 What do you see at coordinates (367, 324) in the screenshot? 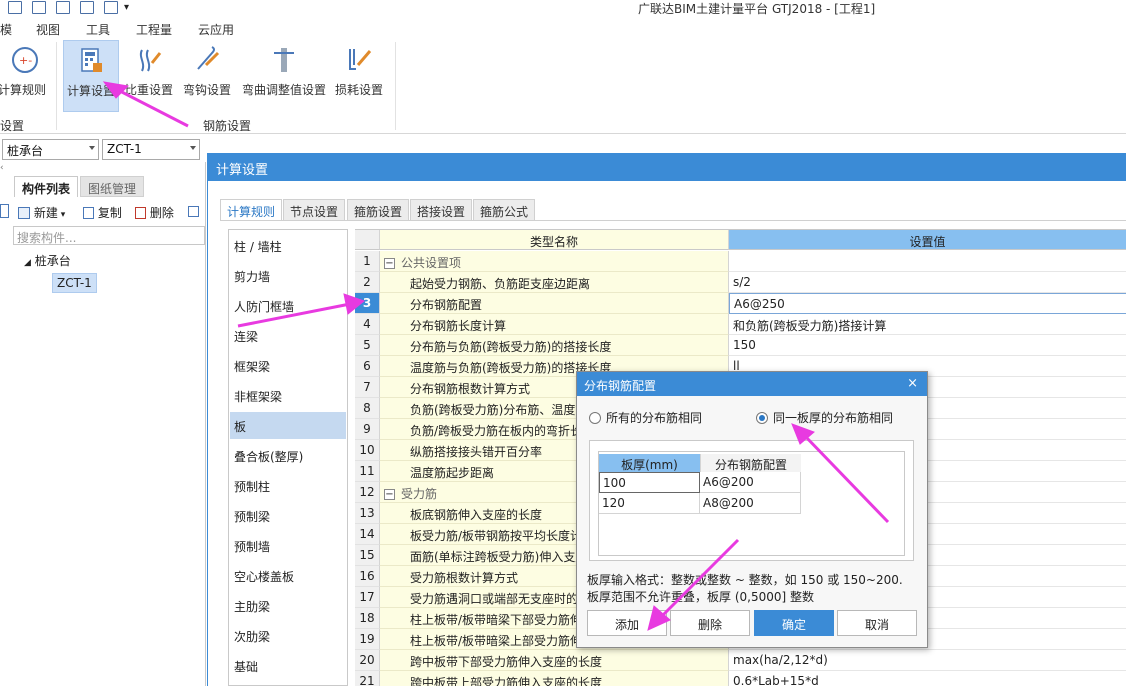
I see `row-number: 4` at bounding box center [367, 324].